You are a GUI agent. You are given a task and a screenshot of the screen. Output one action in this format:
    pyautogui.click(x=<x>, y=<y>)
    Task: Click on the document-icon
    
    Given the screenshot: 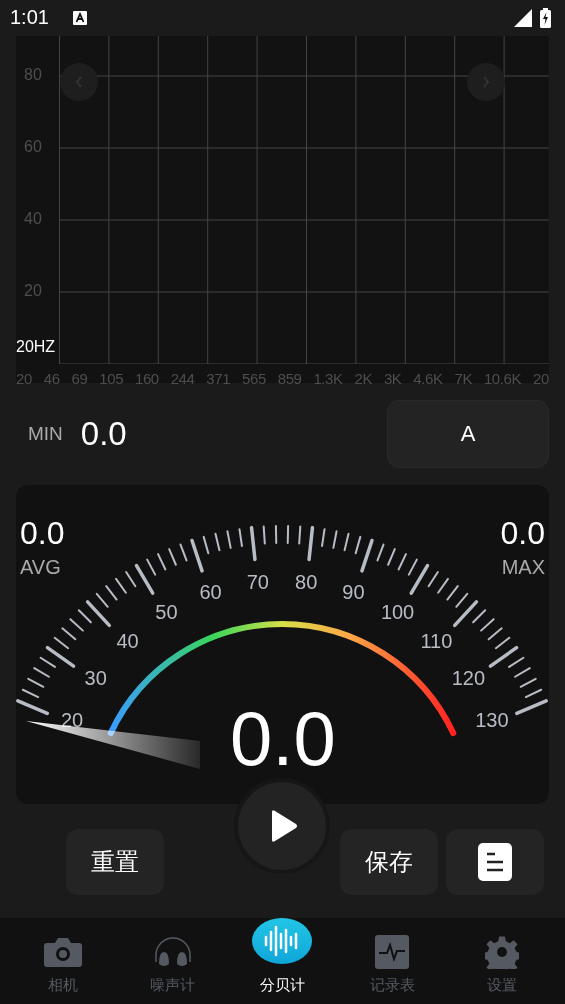 What is the action you would take?
    pyautogui.click(x=495, y=861)
    